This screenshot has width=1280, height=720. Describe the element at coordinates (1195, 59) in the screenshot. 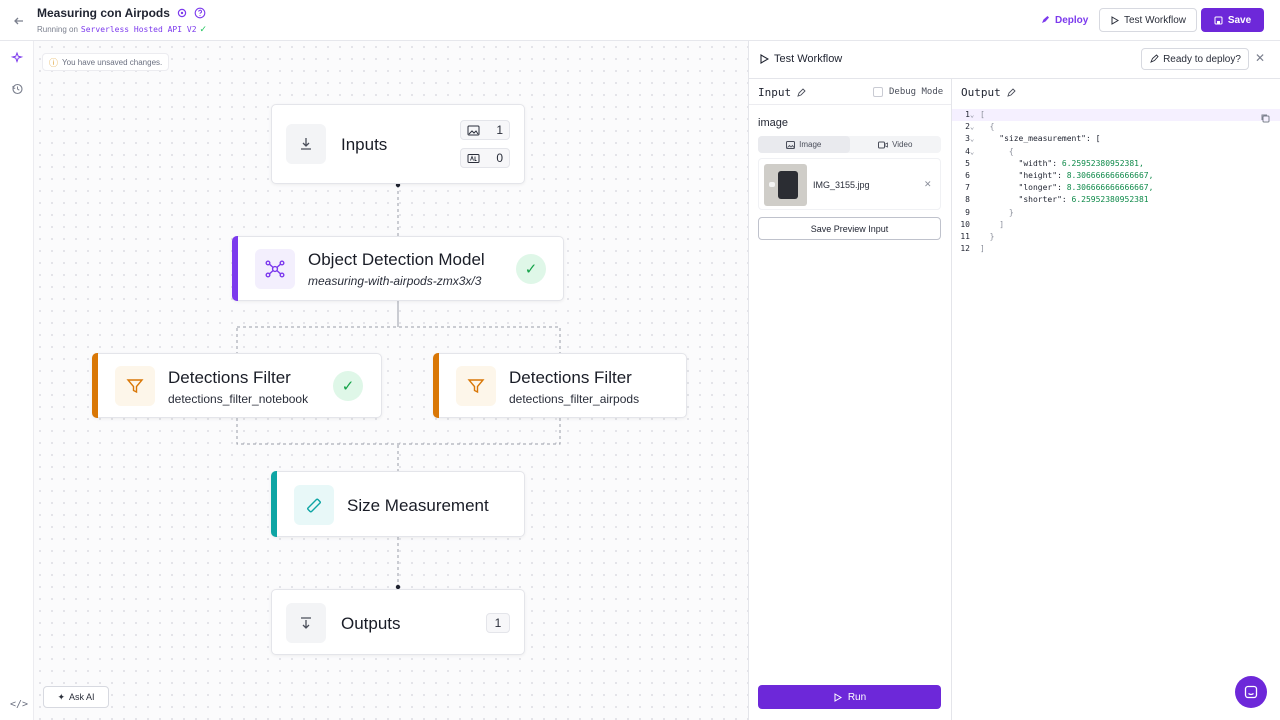

I see `ready-to-deploy-button: Ready to deploy?` at that location.